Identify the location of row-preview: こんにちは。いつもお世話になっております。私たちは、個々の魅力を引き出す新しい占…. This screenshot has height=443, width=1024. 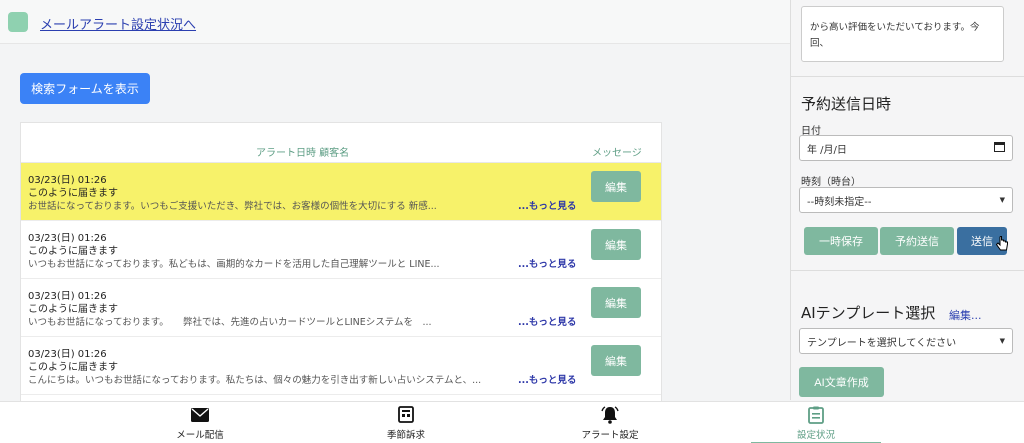
(255, 380).